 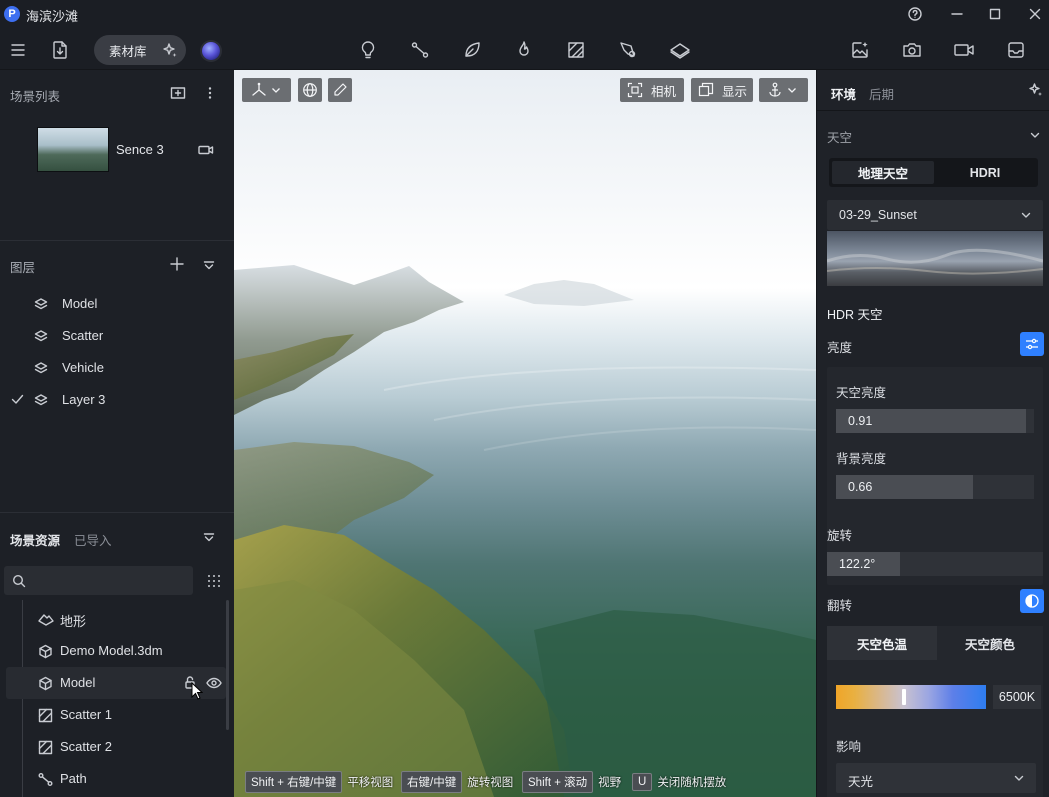 I want to click on asset-item: Scatter 2, so click(x=116, y=747).